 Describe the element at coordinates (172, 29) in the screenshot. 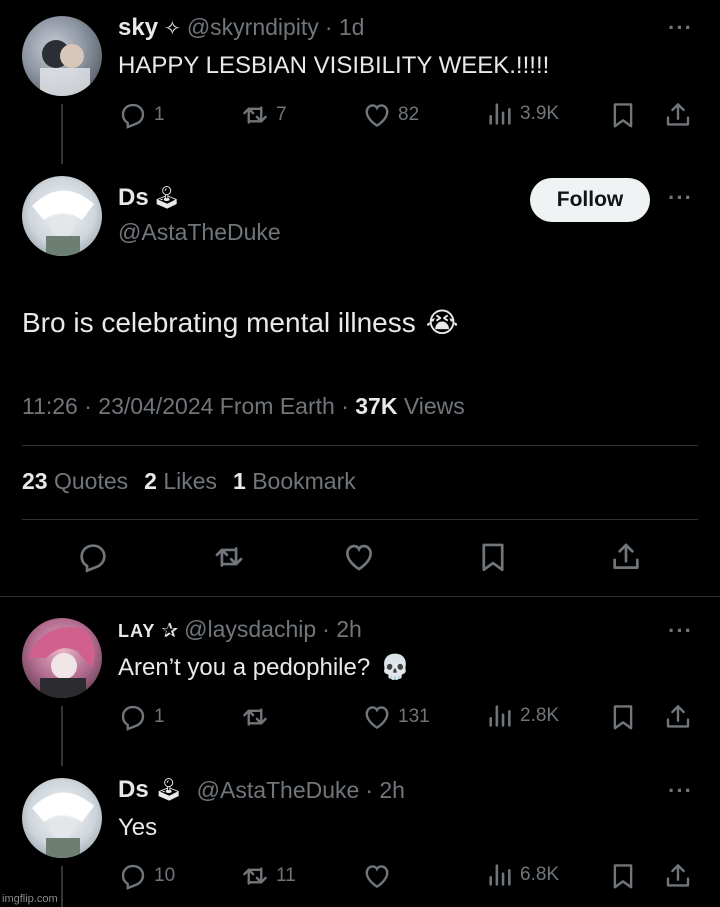

I see `sparkle-badge-icon: ✧` at that location.